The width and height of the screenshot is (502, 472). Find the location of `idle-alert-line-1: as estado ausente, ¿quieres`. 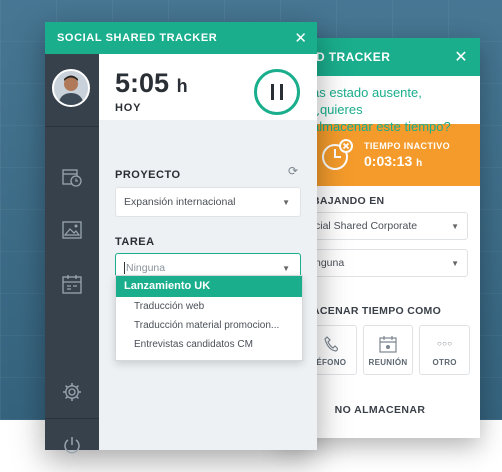

idle-alert-line-1: as estado ausente, ¿quieres is located at coordinates (367, 101).